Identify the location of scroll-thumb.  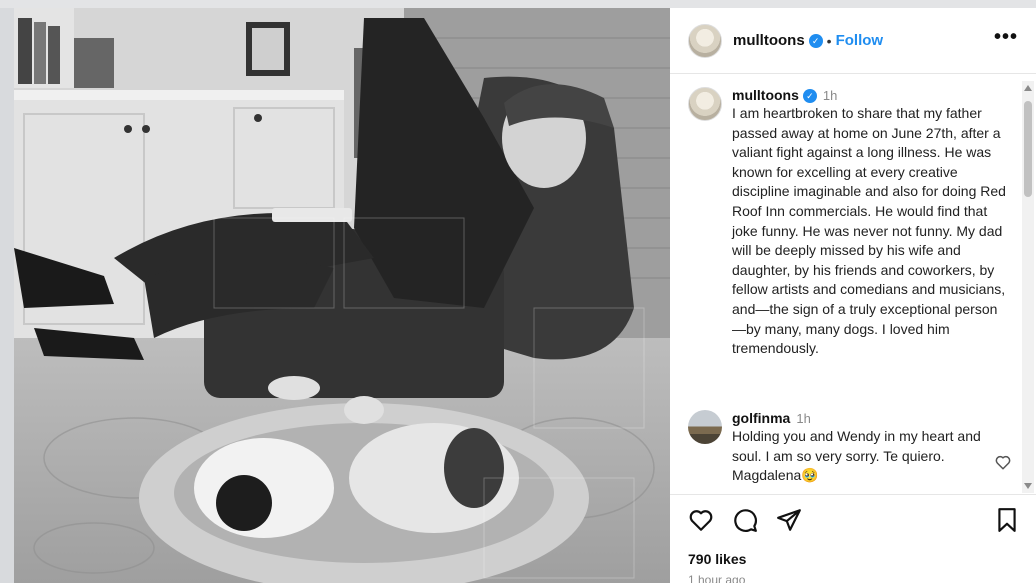
(1028, 149).